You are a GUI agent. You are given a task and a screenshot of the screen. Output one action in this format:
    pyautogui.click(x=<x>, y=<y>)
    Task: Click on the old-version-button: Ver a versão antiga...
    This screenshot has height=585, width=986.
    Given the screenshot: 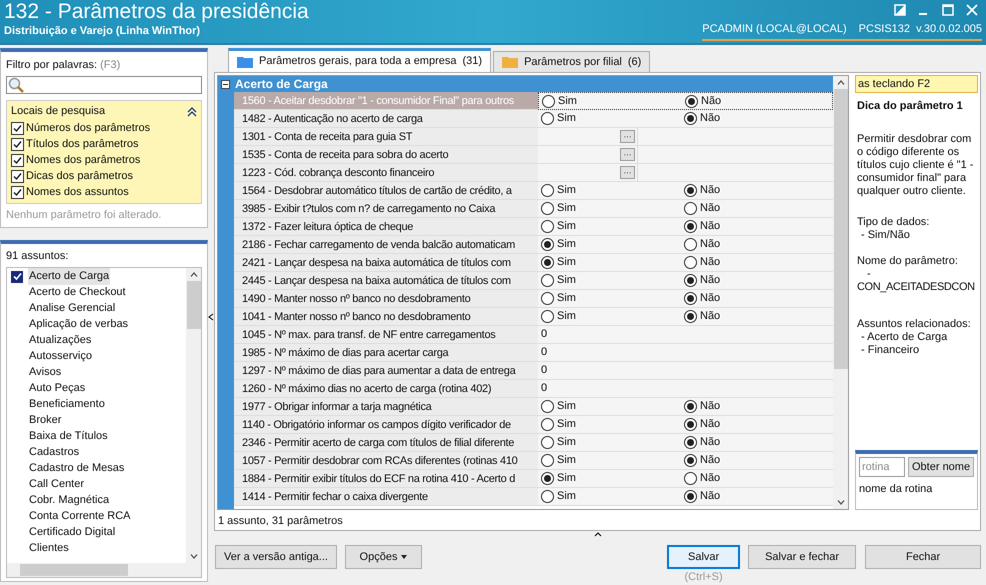 What is the action you would take?
    pyautogui.click(x=276, y=557)
    